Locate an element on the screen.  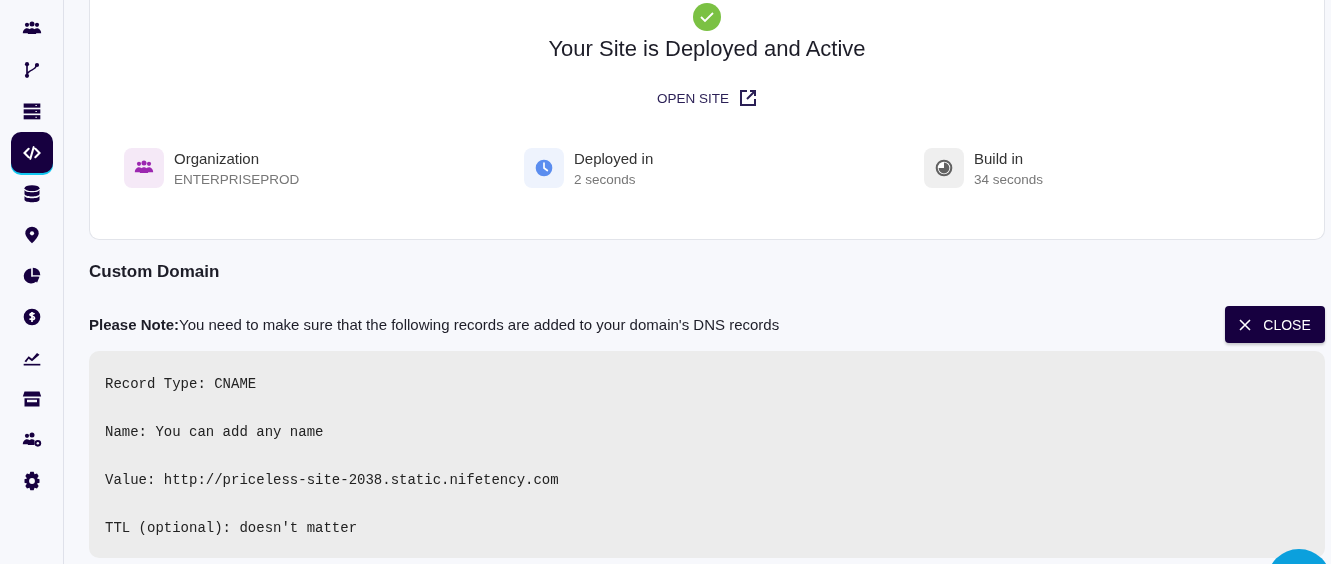
server-icon is located at coordinates (31, 111).